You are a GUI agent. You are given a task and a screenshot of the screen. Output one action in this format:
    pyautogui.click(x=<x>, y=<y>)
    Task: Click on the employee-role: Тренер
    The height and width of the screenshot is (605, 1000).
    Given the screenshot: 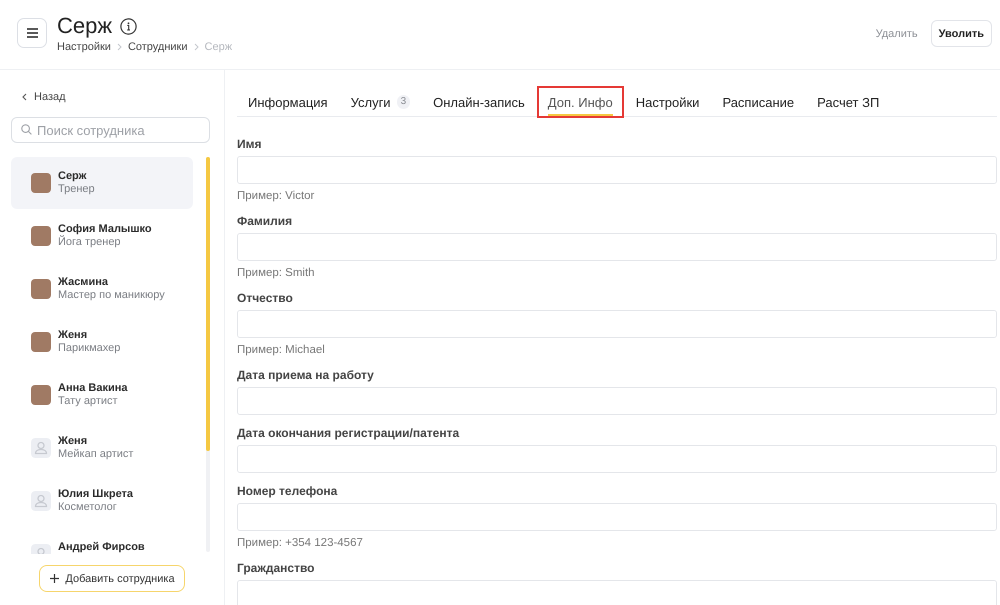 What is the action you would take?
    pyautogui.click(x=76, y=189)
    